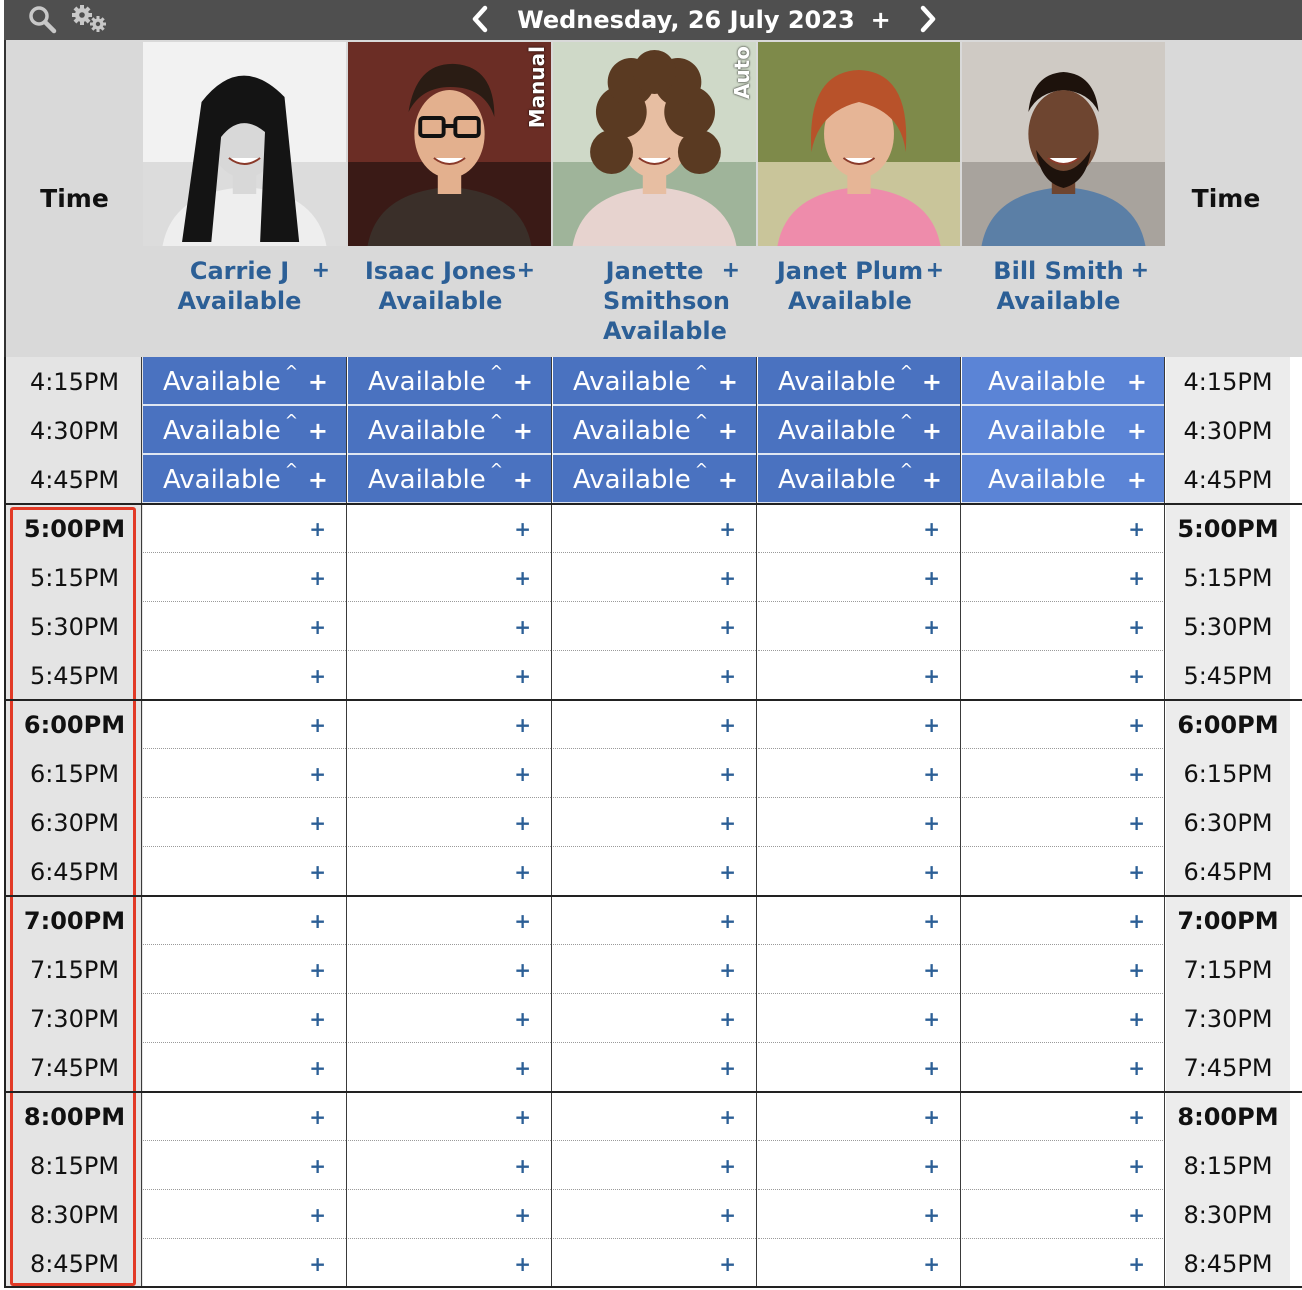  What do you see at coordinates (1058, 271) in the screenshot?
I see `staff-name: Bill Smith` at bounding box center [1058, 271].